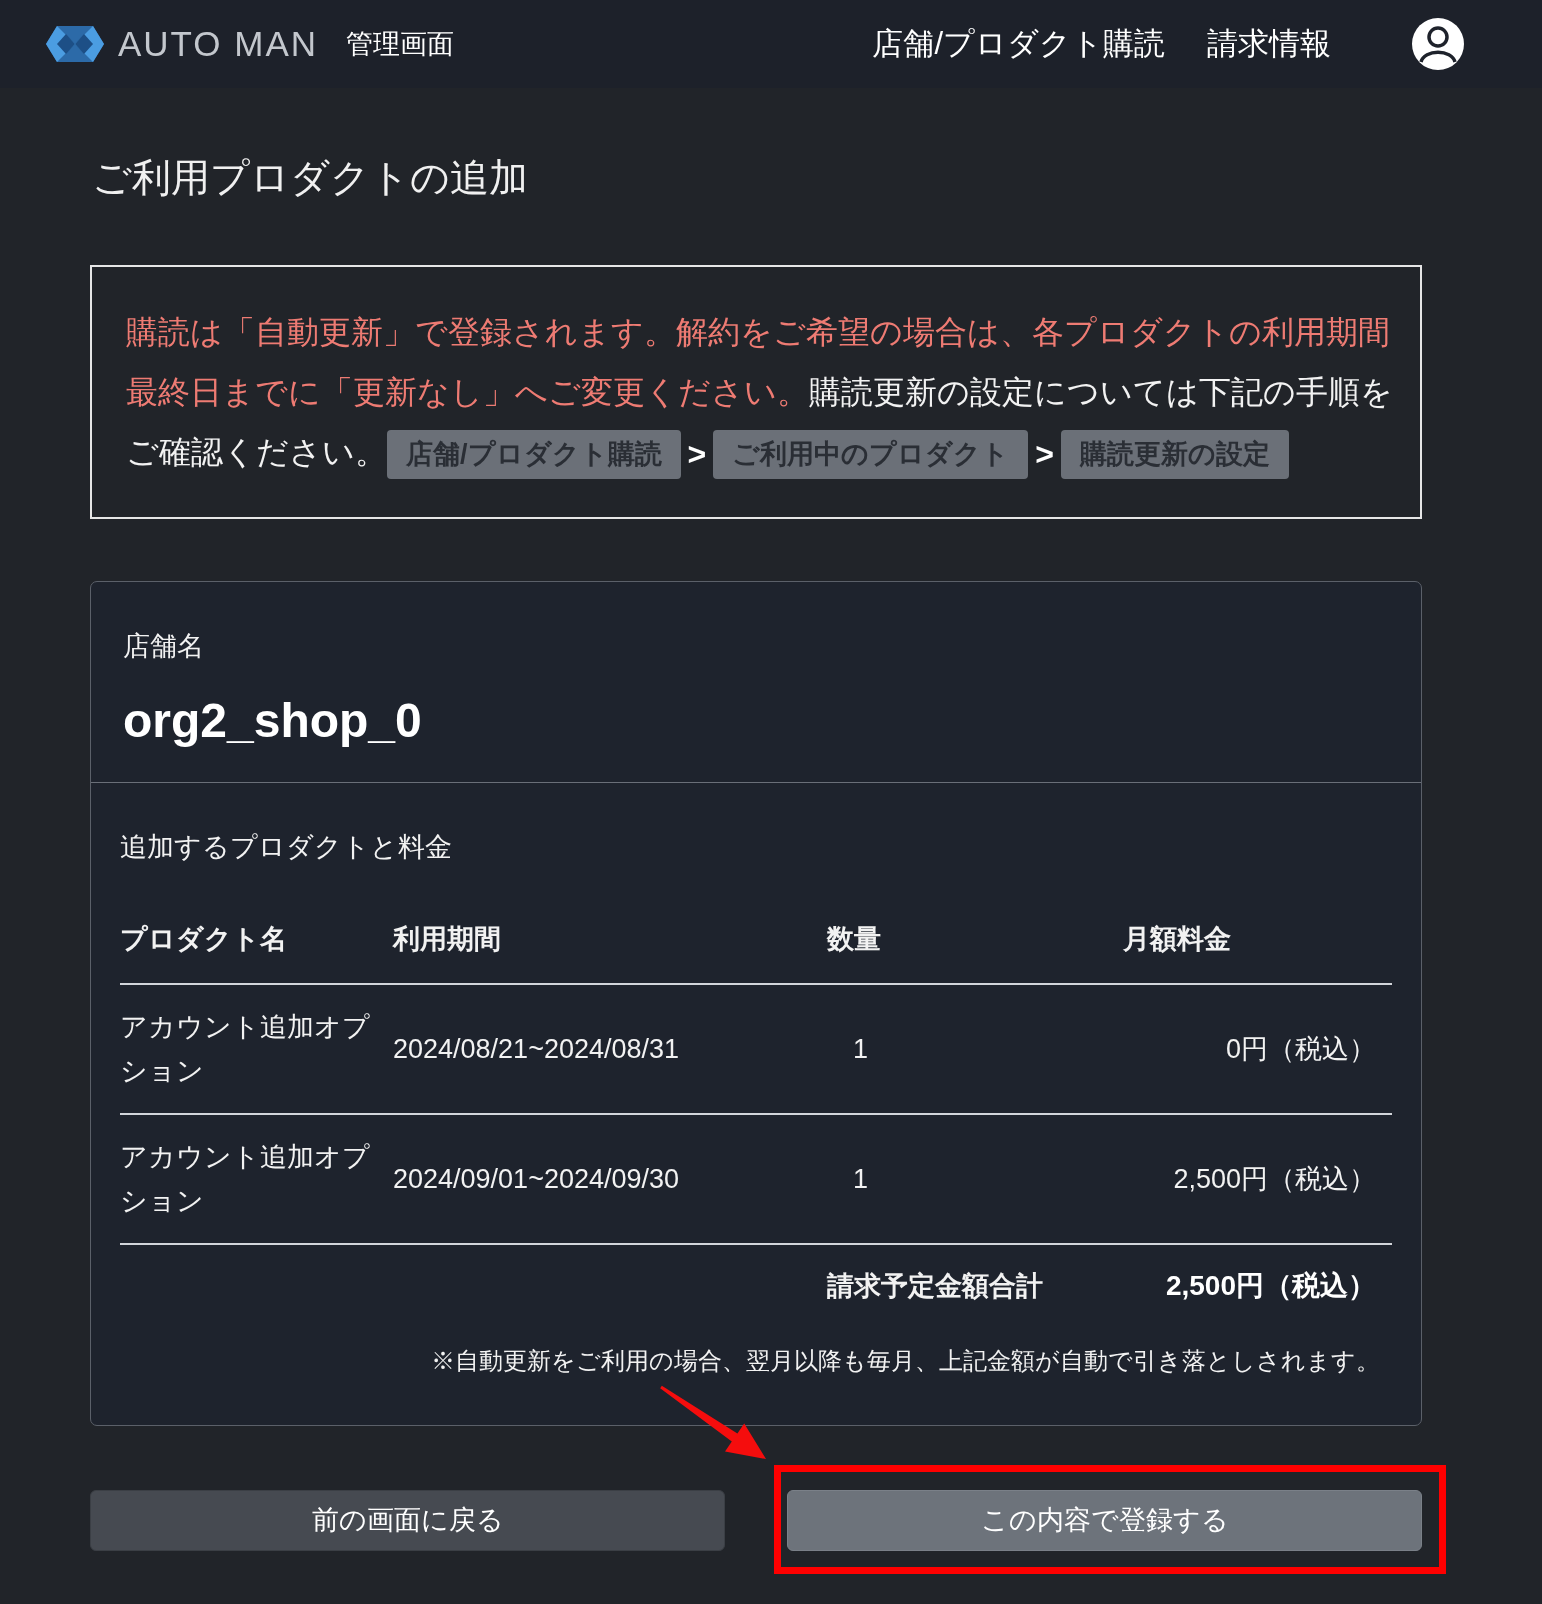  I want to click on nav-link: 請求情報, so click(1269, 44).